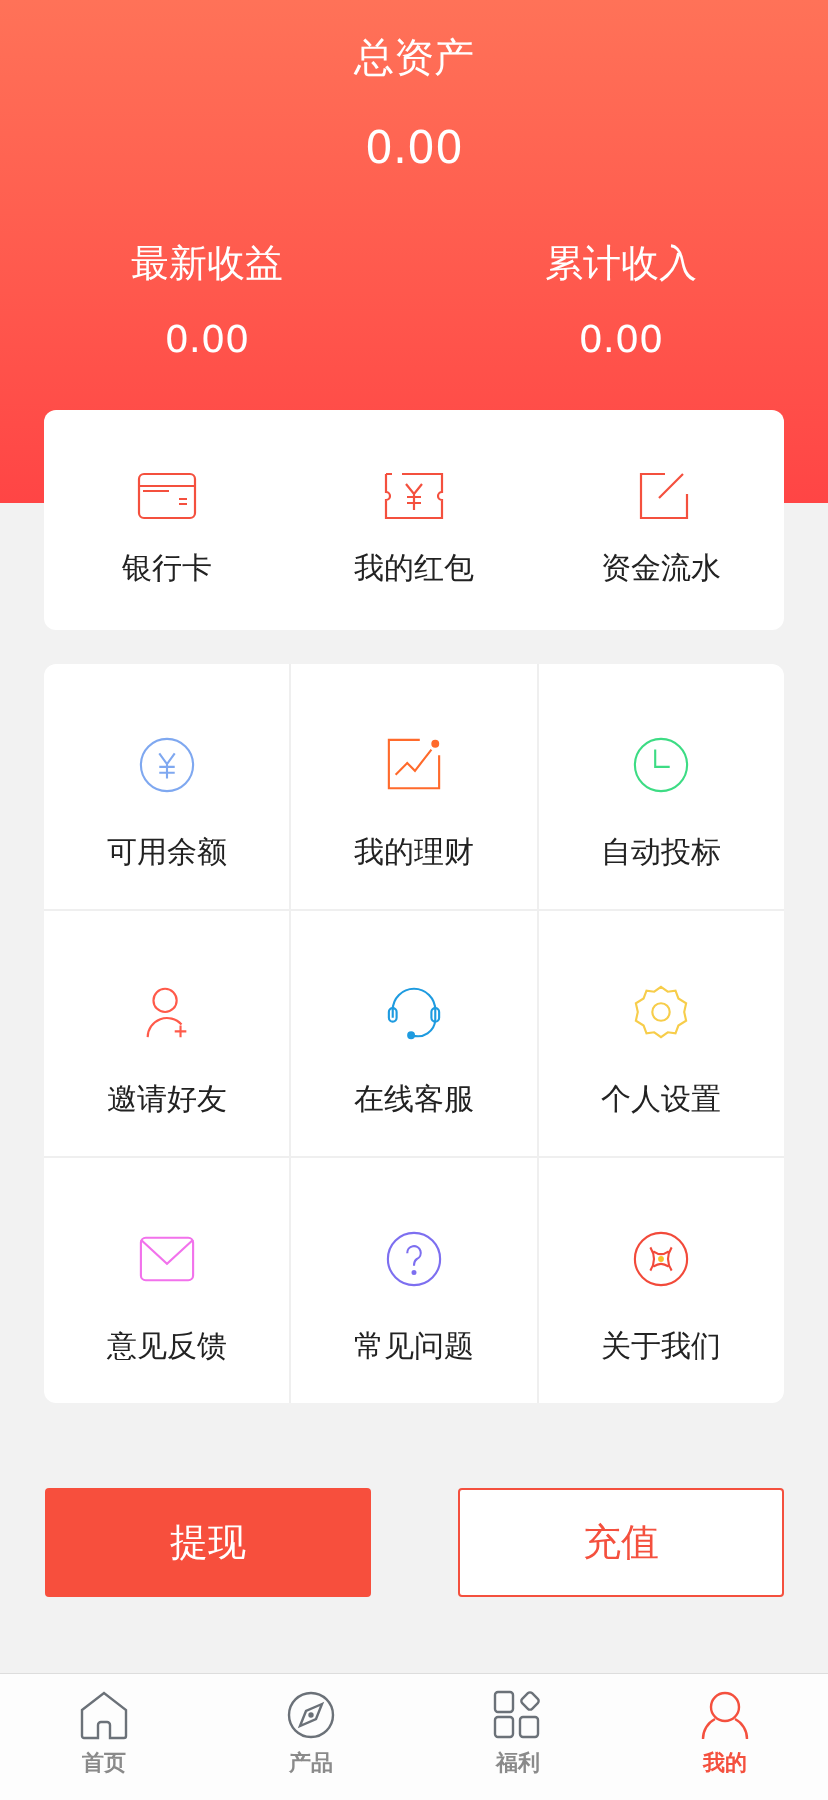 The width and height of the screenshot is (828, 1800). What do you see at coordinates (621, 263) in the screenshot?
I see `stat-label: 累计收入` at bounding box center [621, 263].